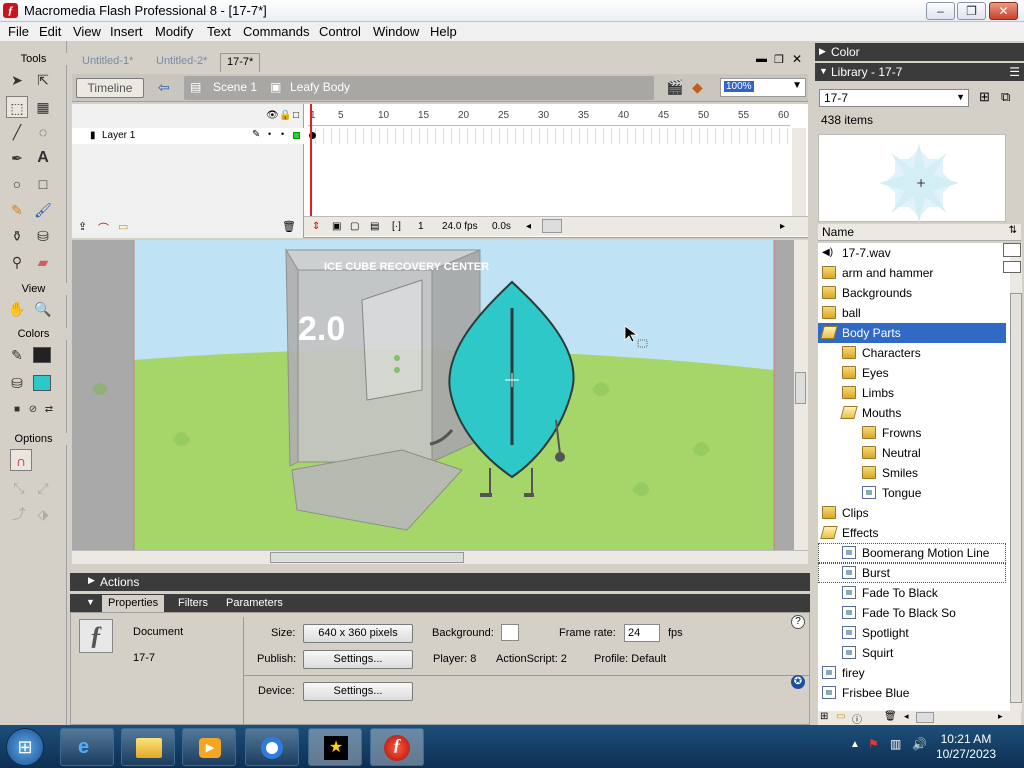 This screenshot has width=1024, height=768. Describe the element at coordinates (855, 744) in the screenshot. I see `show-hidden-icons: ▲` at that location.